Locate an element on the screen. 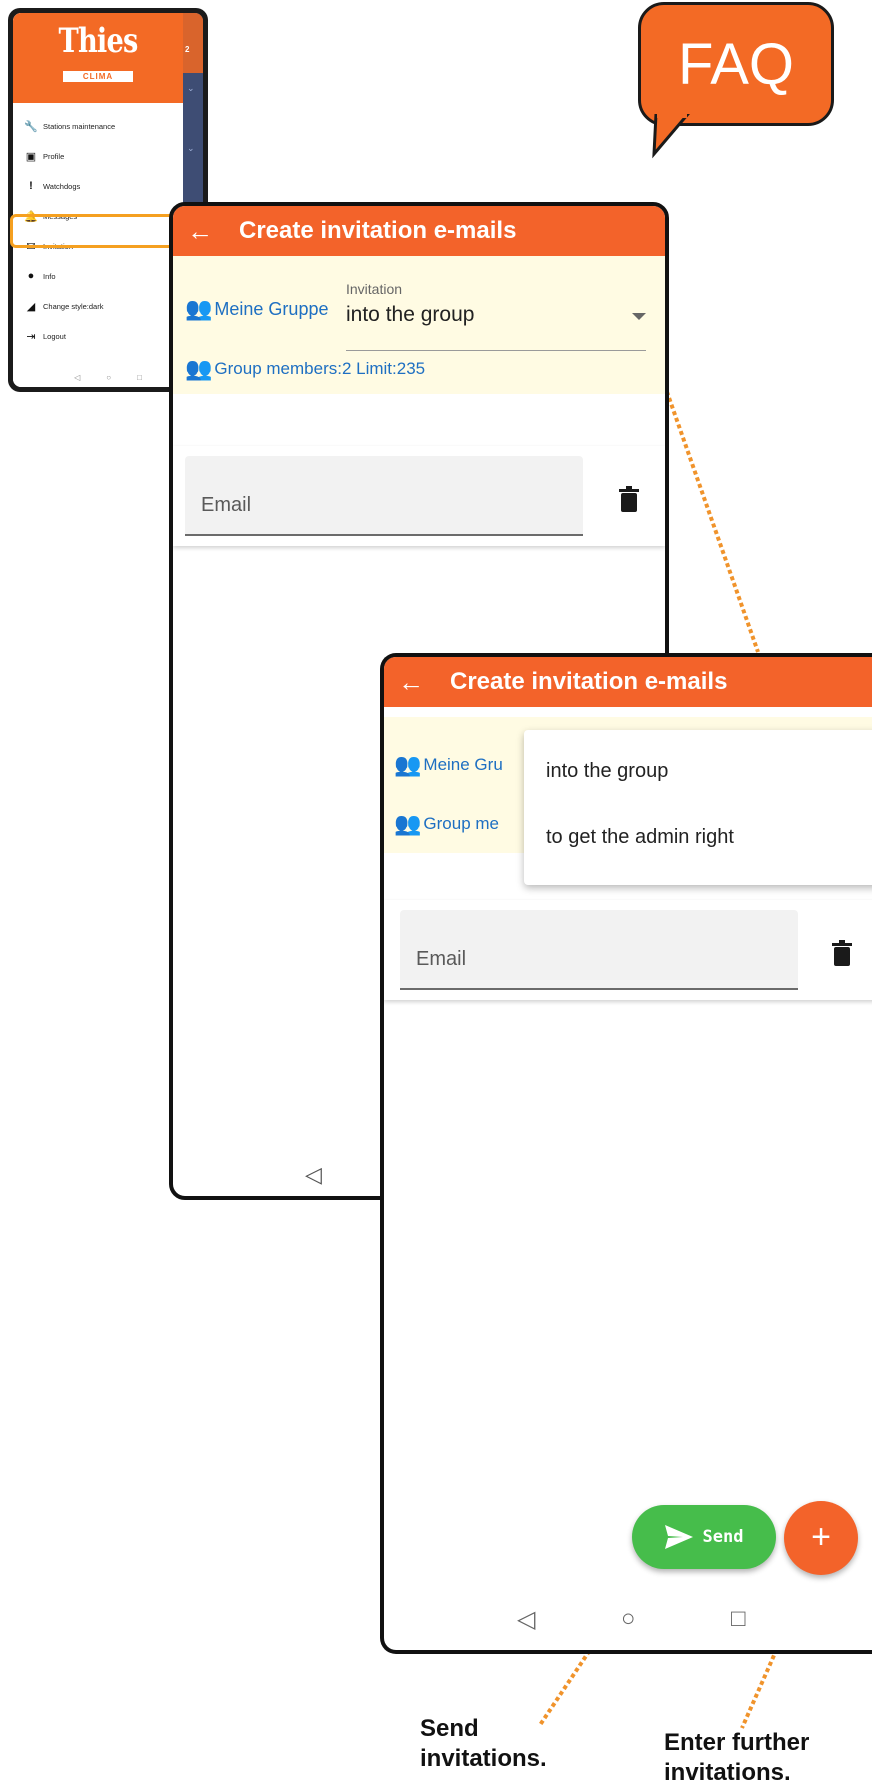  add-invitation-button: + is located at coordinates (821, 1538).